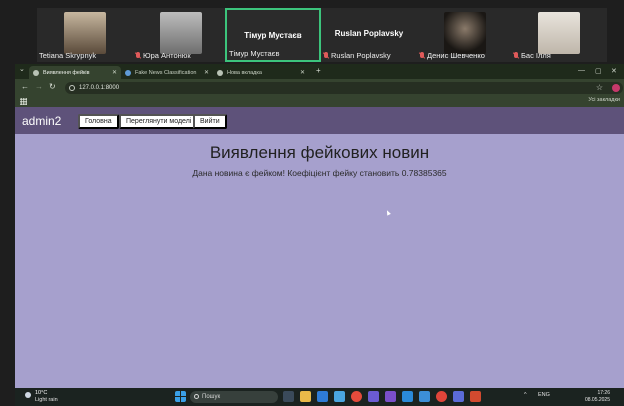 This screenshot has width=624, height=406. I want to click on participant-big-name: Ruslan Poplavsky, so click(369, 33).